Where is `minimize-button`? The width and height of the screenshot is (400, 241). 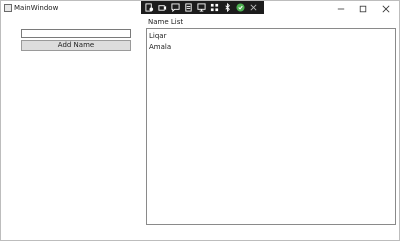
minimize-button is located at coordinates (341, 8).